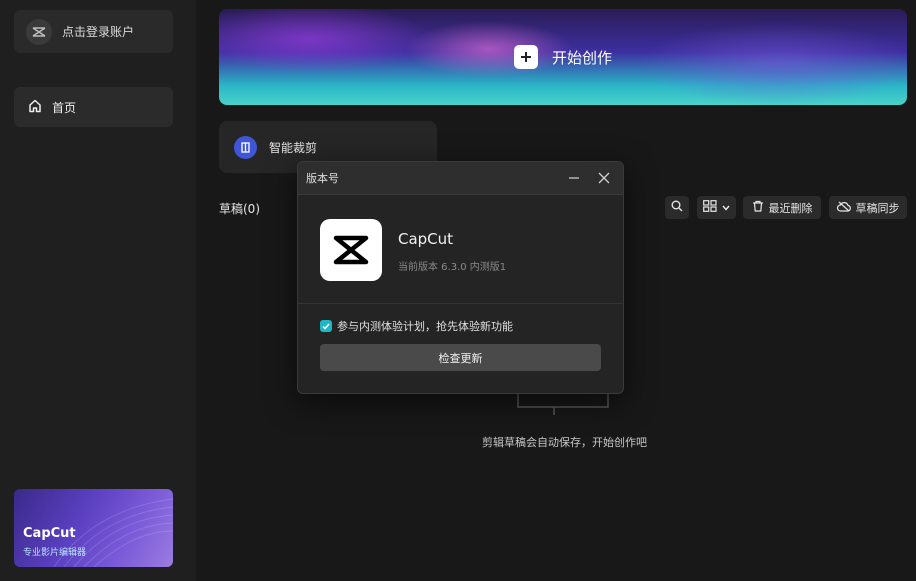  Describe the element at coordinates (245, 147) in the screenshot. I see `crop-icon` at that location.